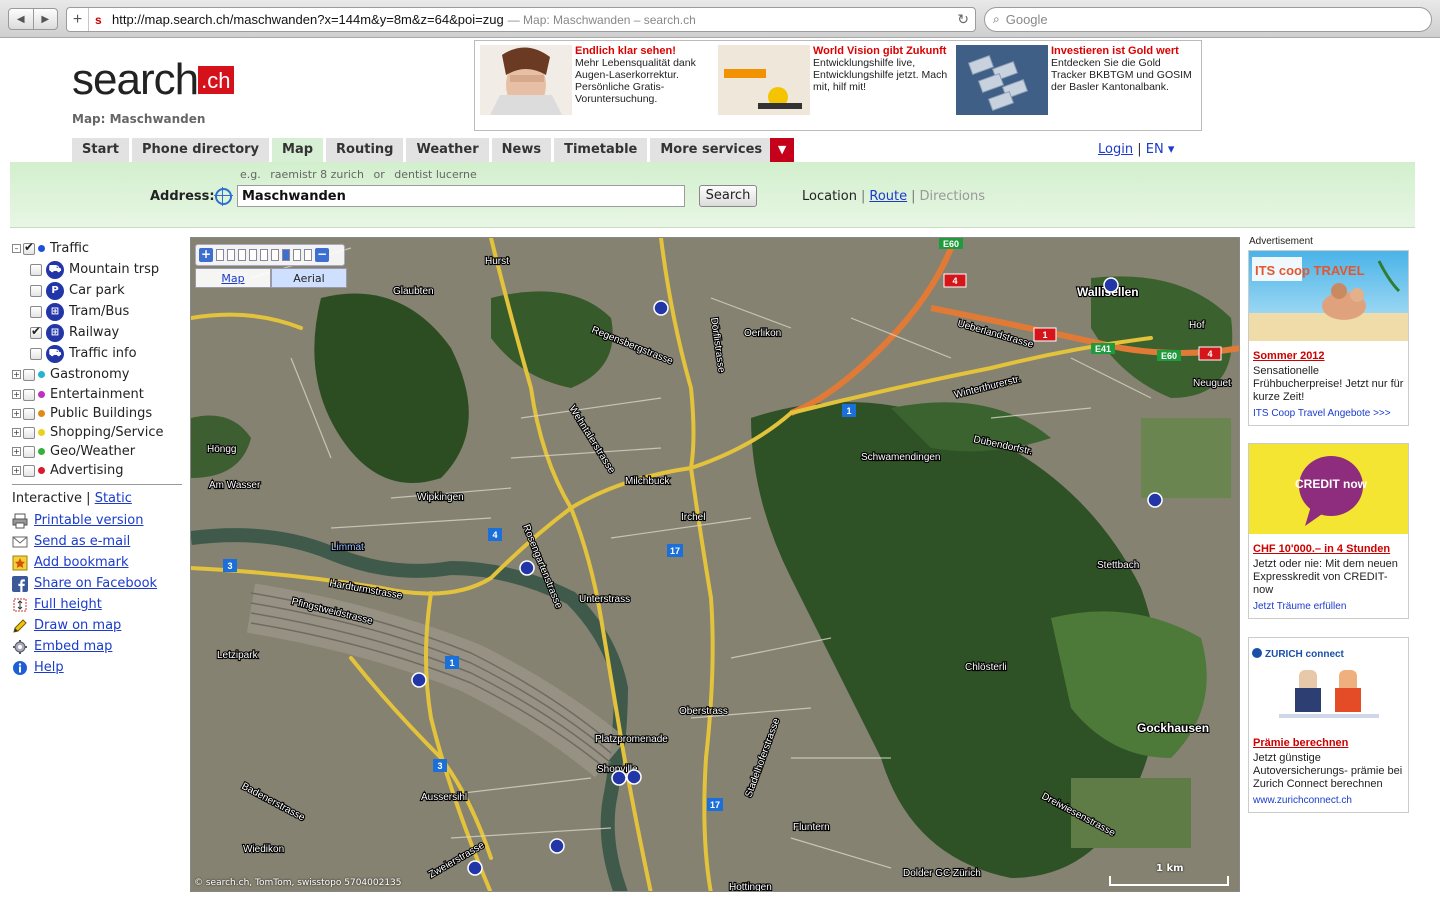  What do you see at coordinates (97, 290) in the screenshot?
I see `layer-car-park: P Car park` at bounding box center [97, 290].